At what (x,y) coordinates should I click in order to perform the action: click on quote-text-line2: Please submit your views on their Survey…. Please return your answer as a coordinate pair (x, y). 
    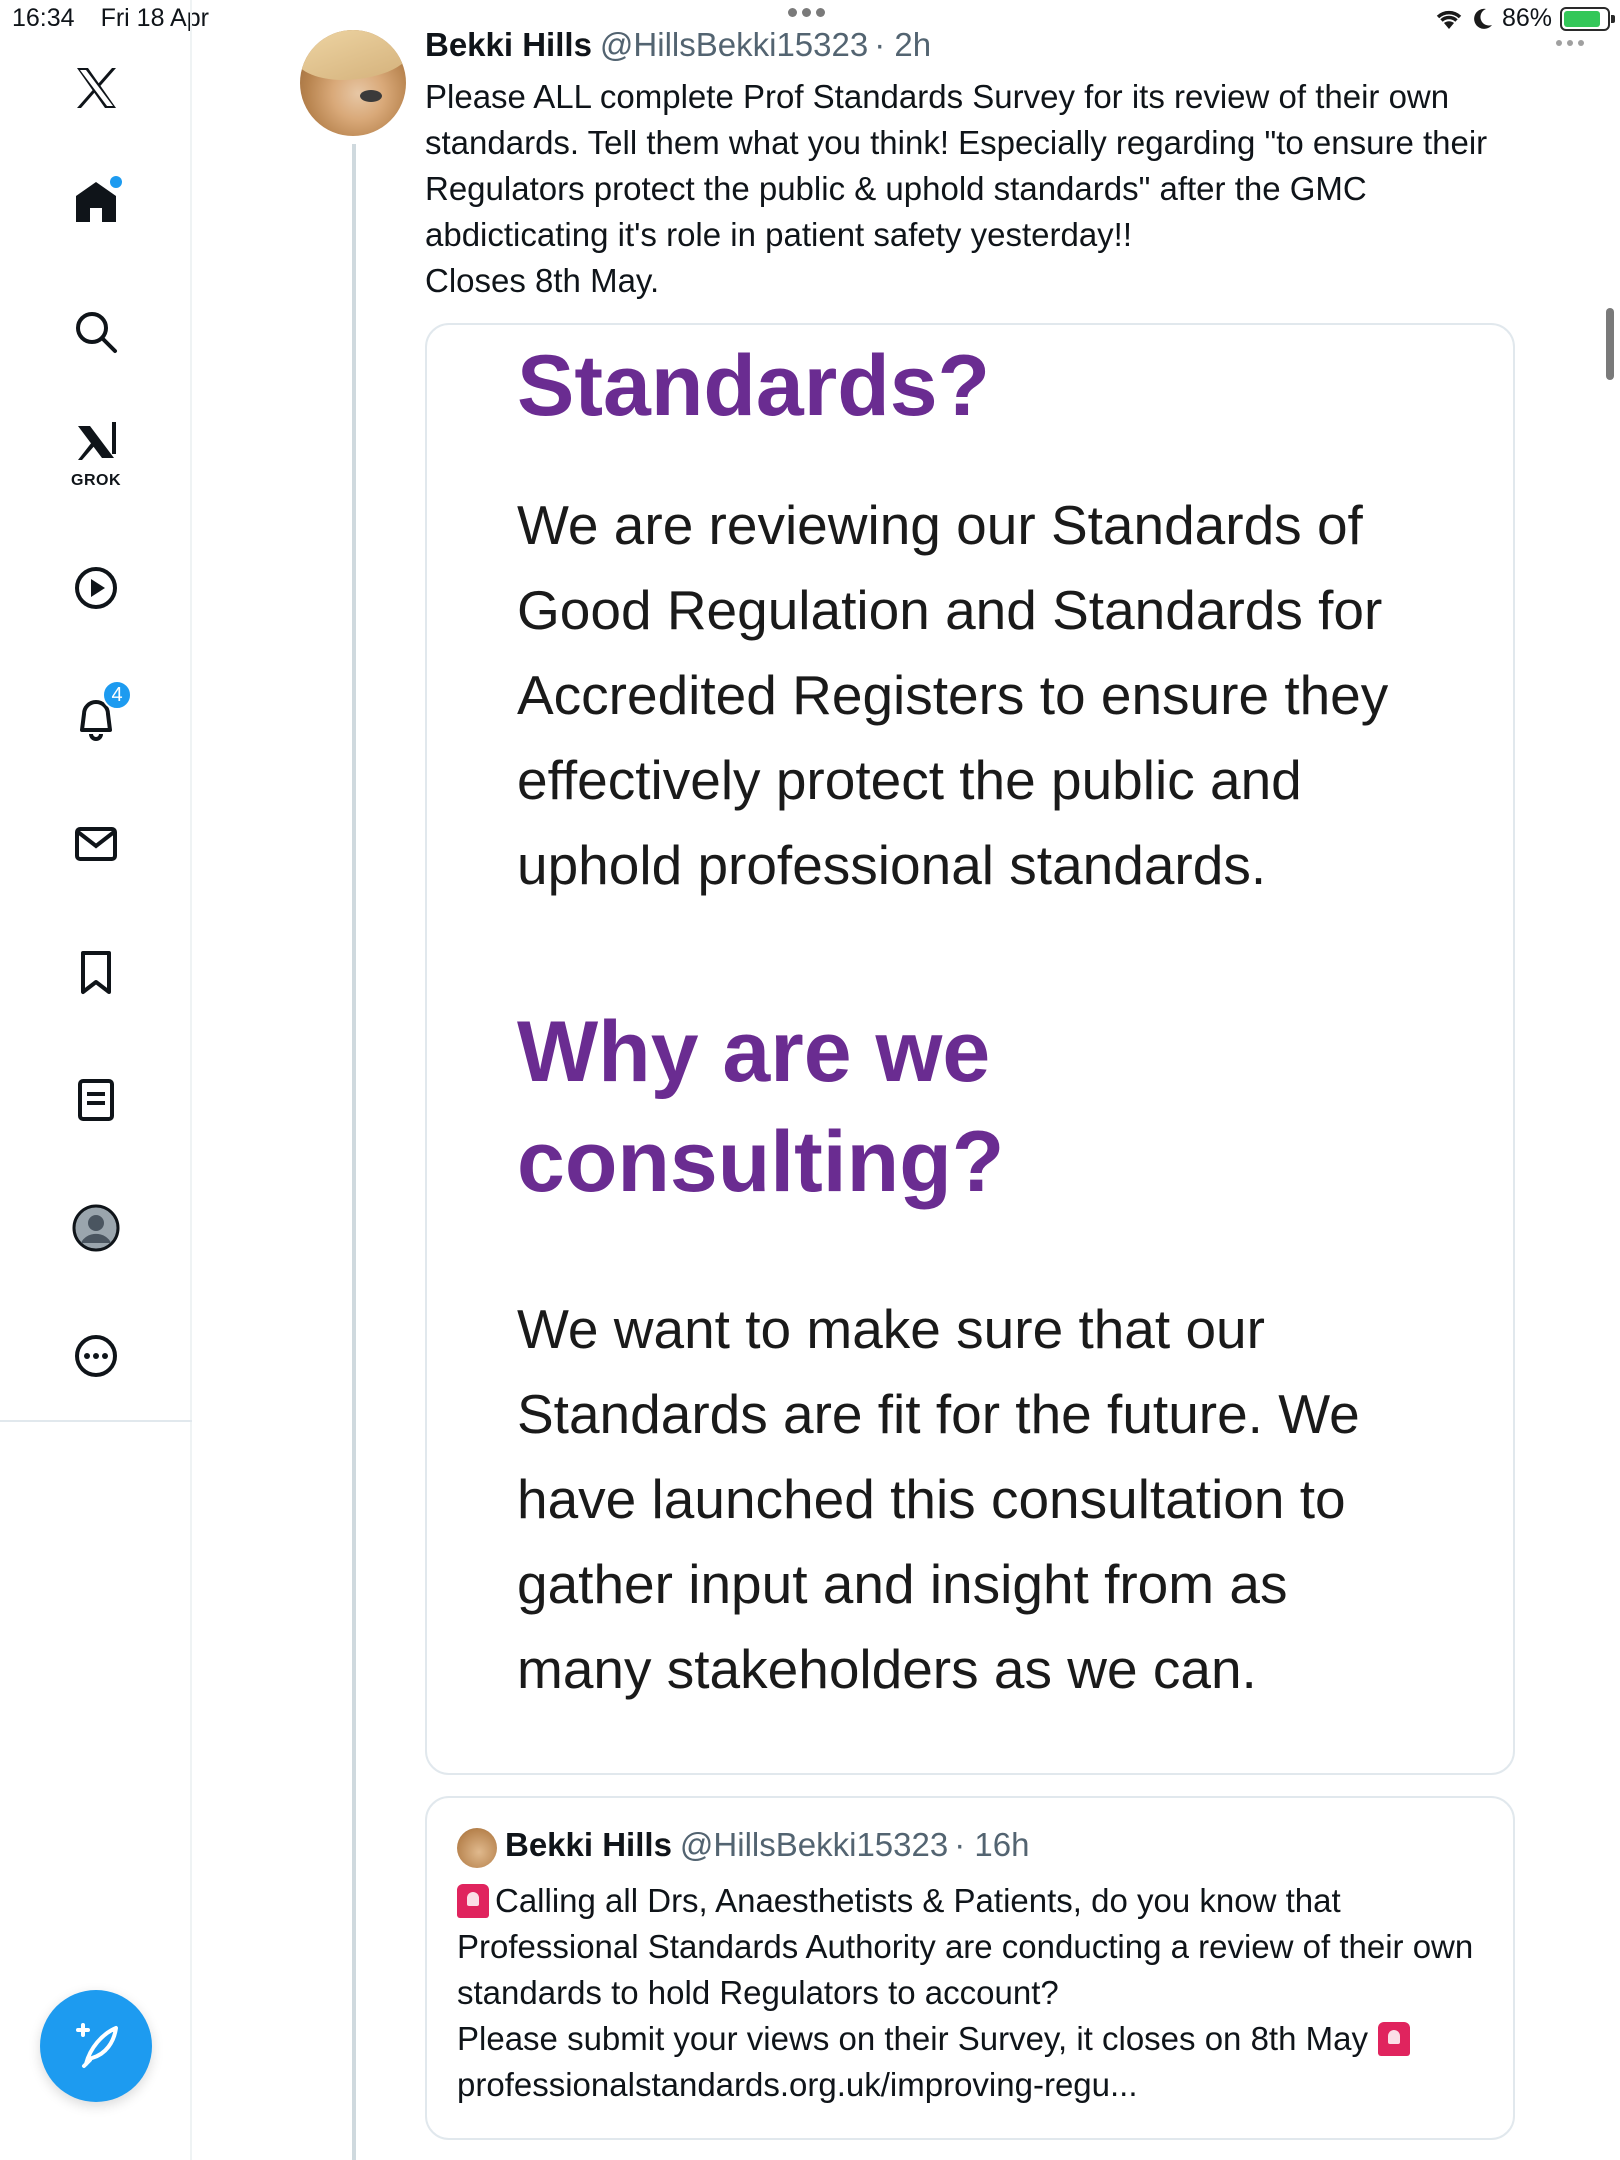
    Looking at the image, I should click on (912, 2038).